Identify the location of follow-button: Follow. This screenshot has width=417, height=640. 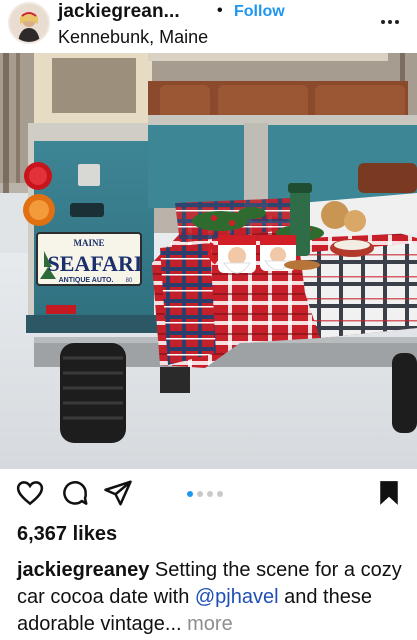
(259, 12).